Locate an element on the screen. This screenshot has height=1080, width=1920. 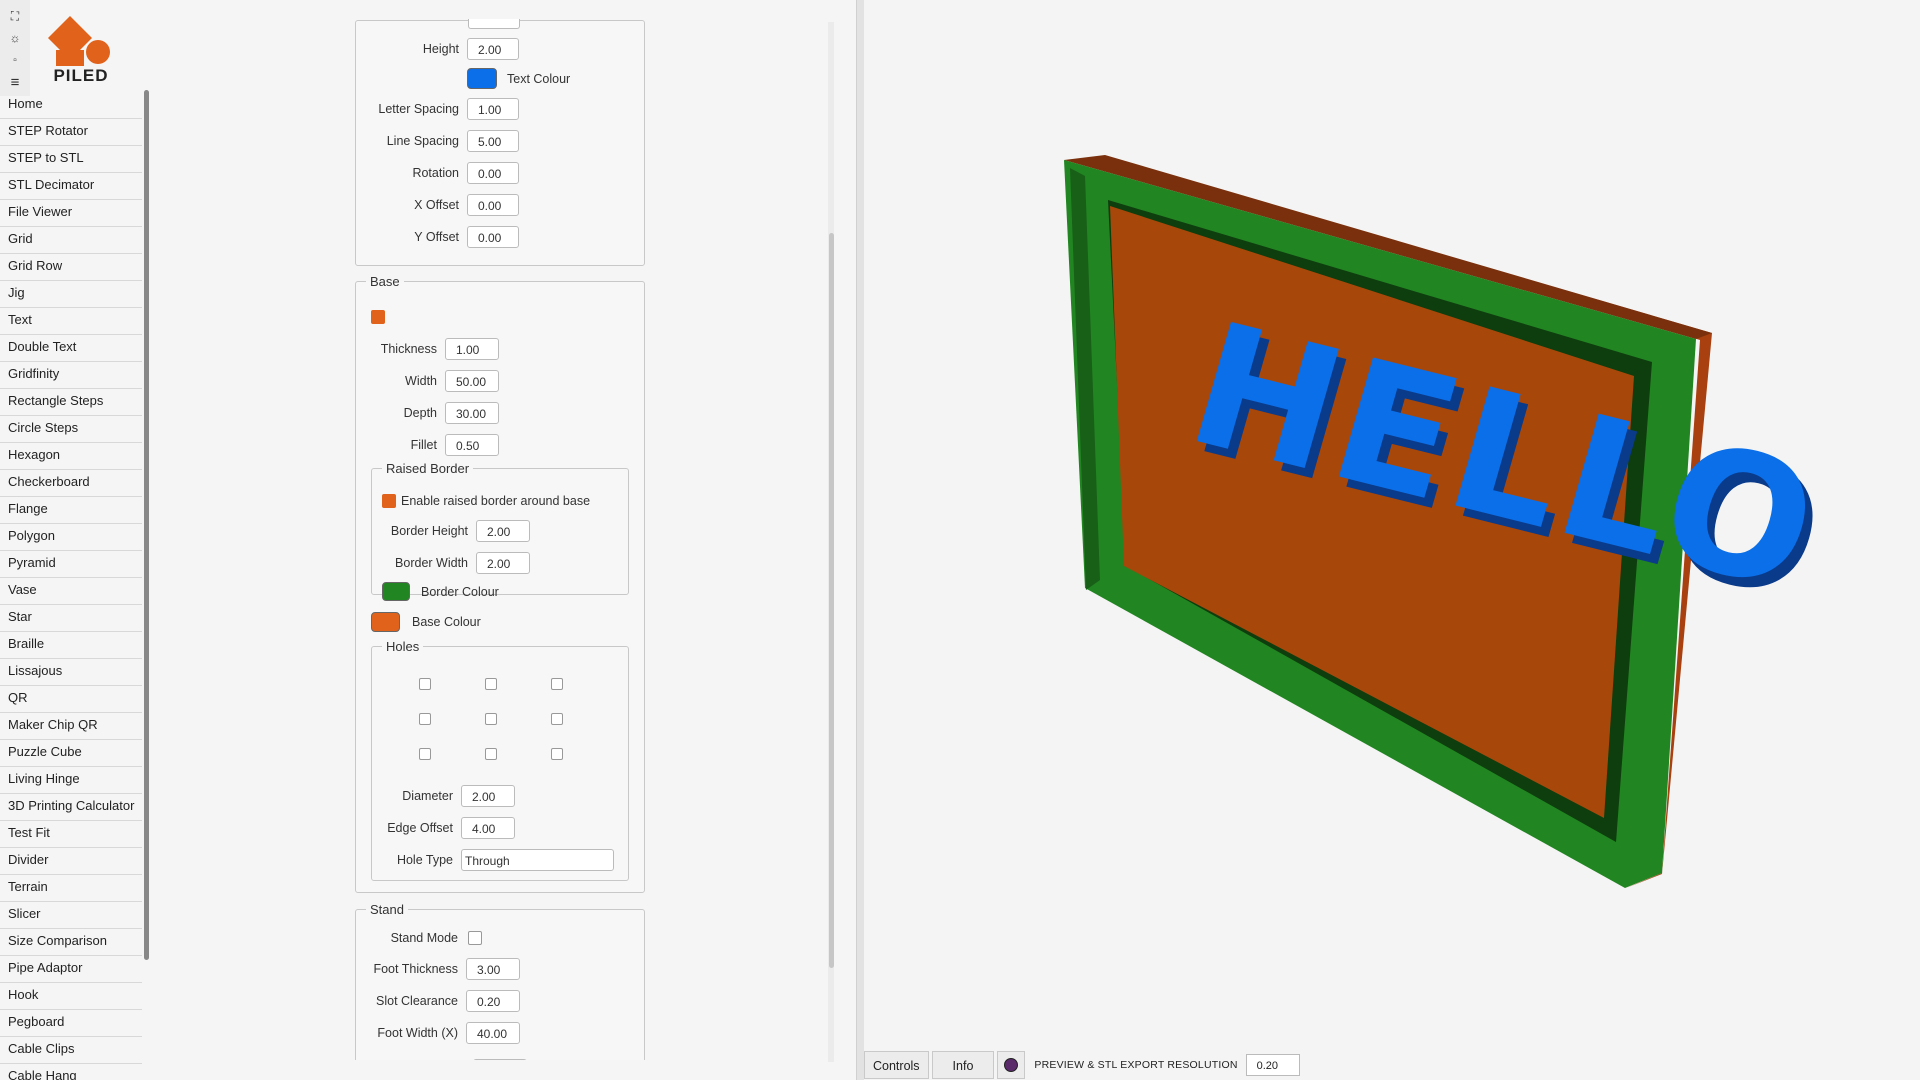
sidebar-item-vase: Vase is located at coordinates (71, 591).